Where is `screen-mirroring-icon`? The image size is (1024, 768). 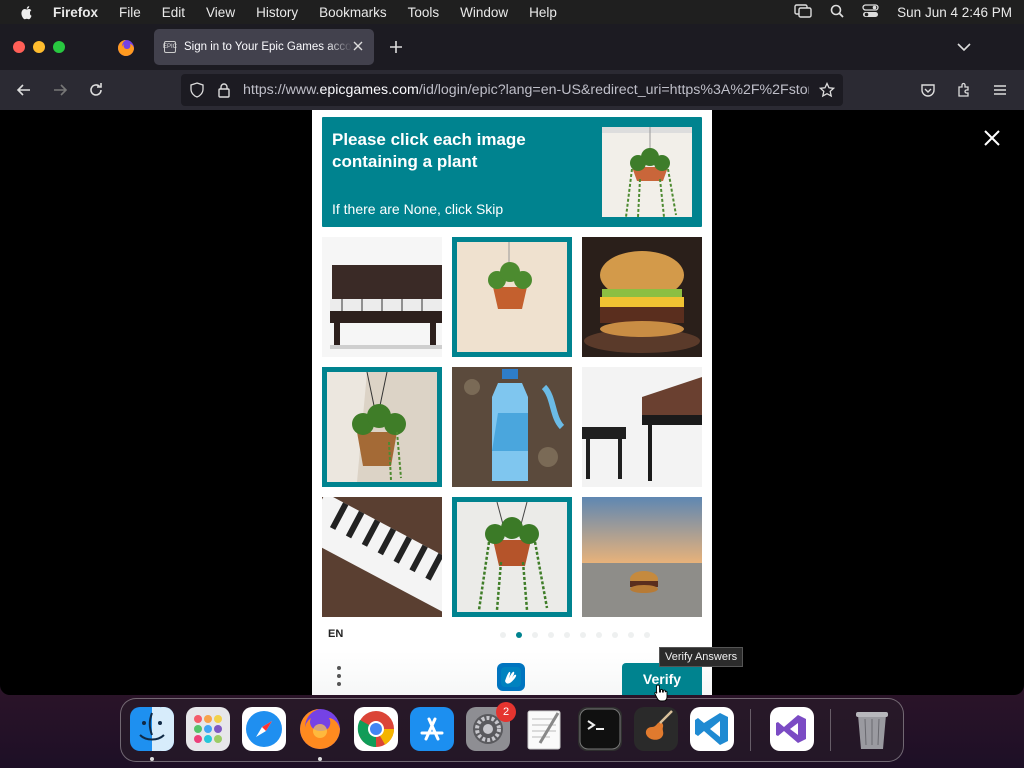
screen-mirroring-icon is located at coordinates (803, 12).